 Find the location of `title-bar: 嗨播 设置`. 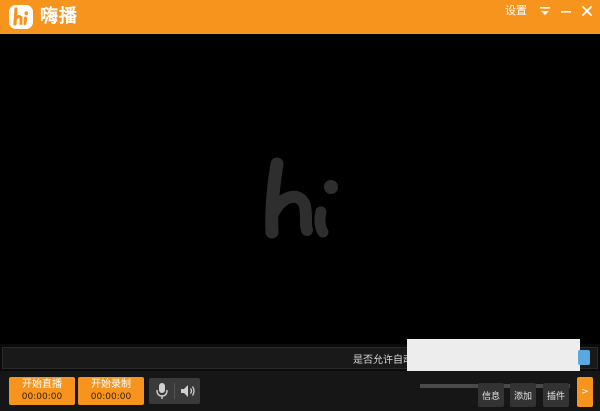

title-bar: 嗨播 设置 is located at coordinates (300, 17).